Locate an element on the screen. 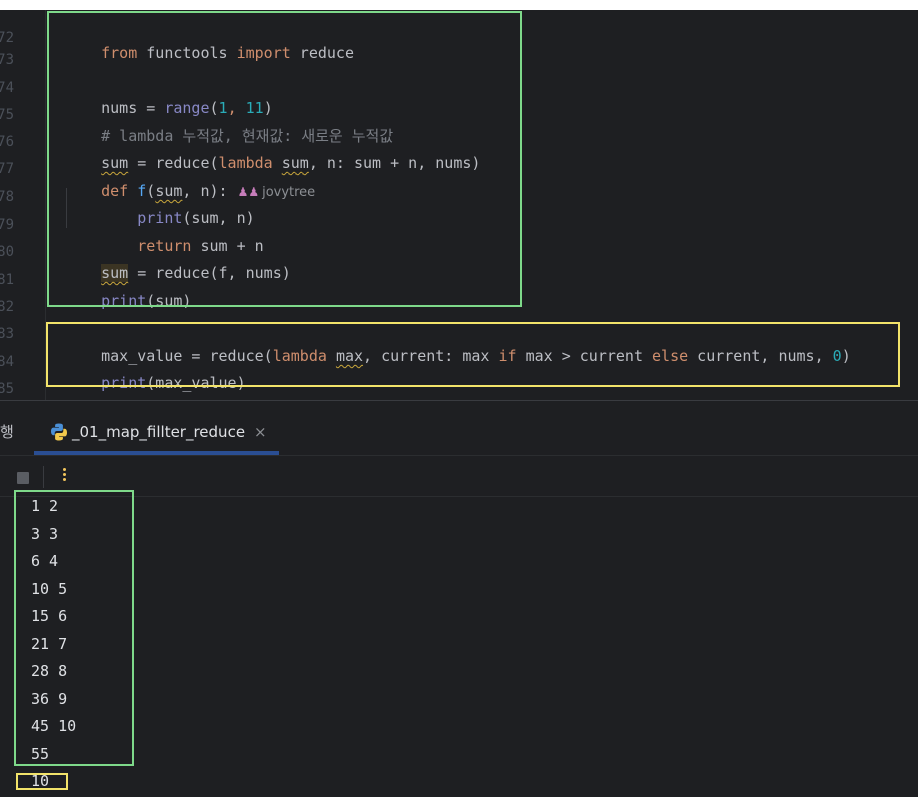 This screenshot has height=797, width=918. line-number: 79 is located at coordinates (7, 225).